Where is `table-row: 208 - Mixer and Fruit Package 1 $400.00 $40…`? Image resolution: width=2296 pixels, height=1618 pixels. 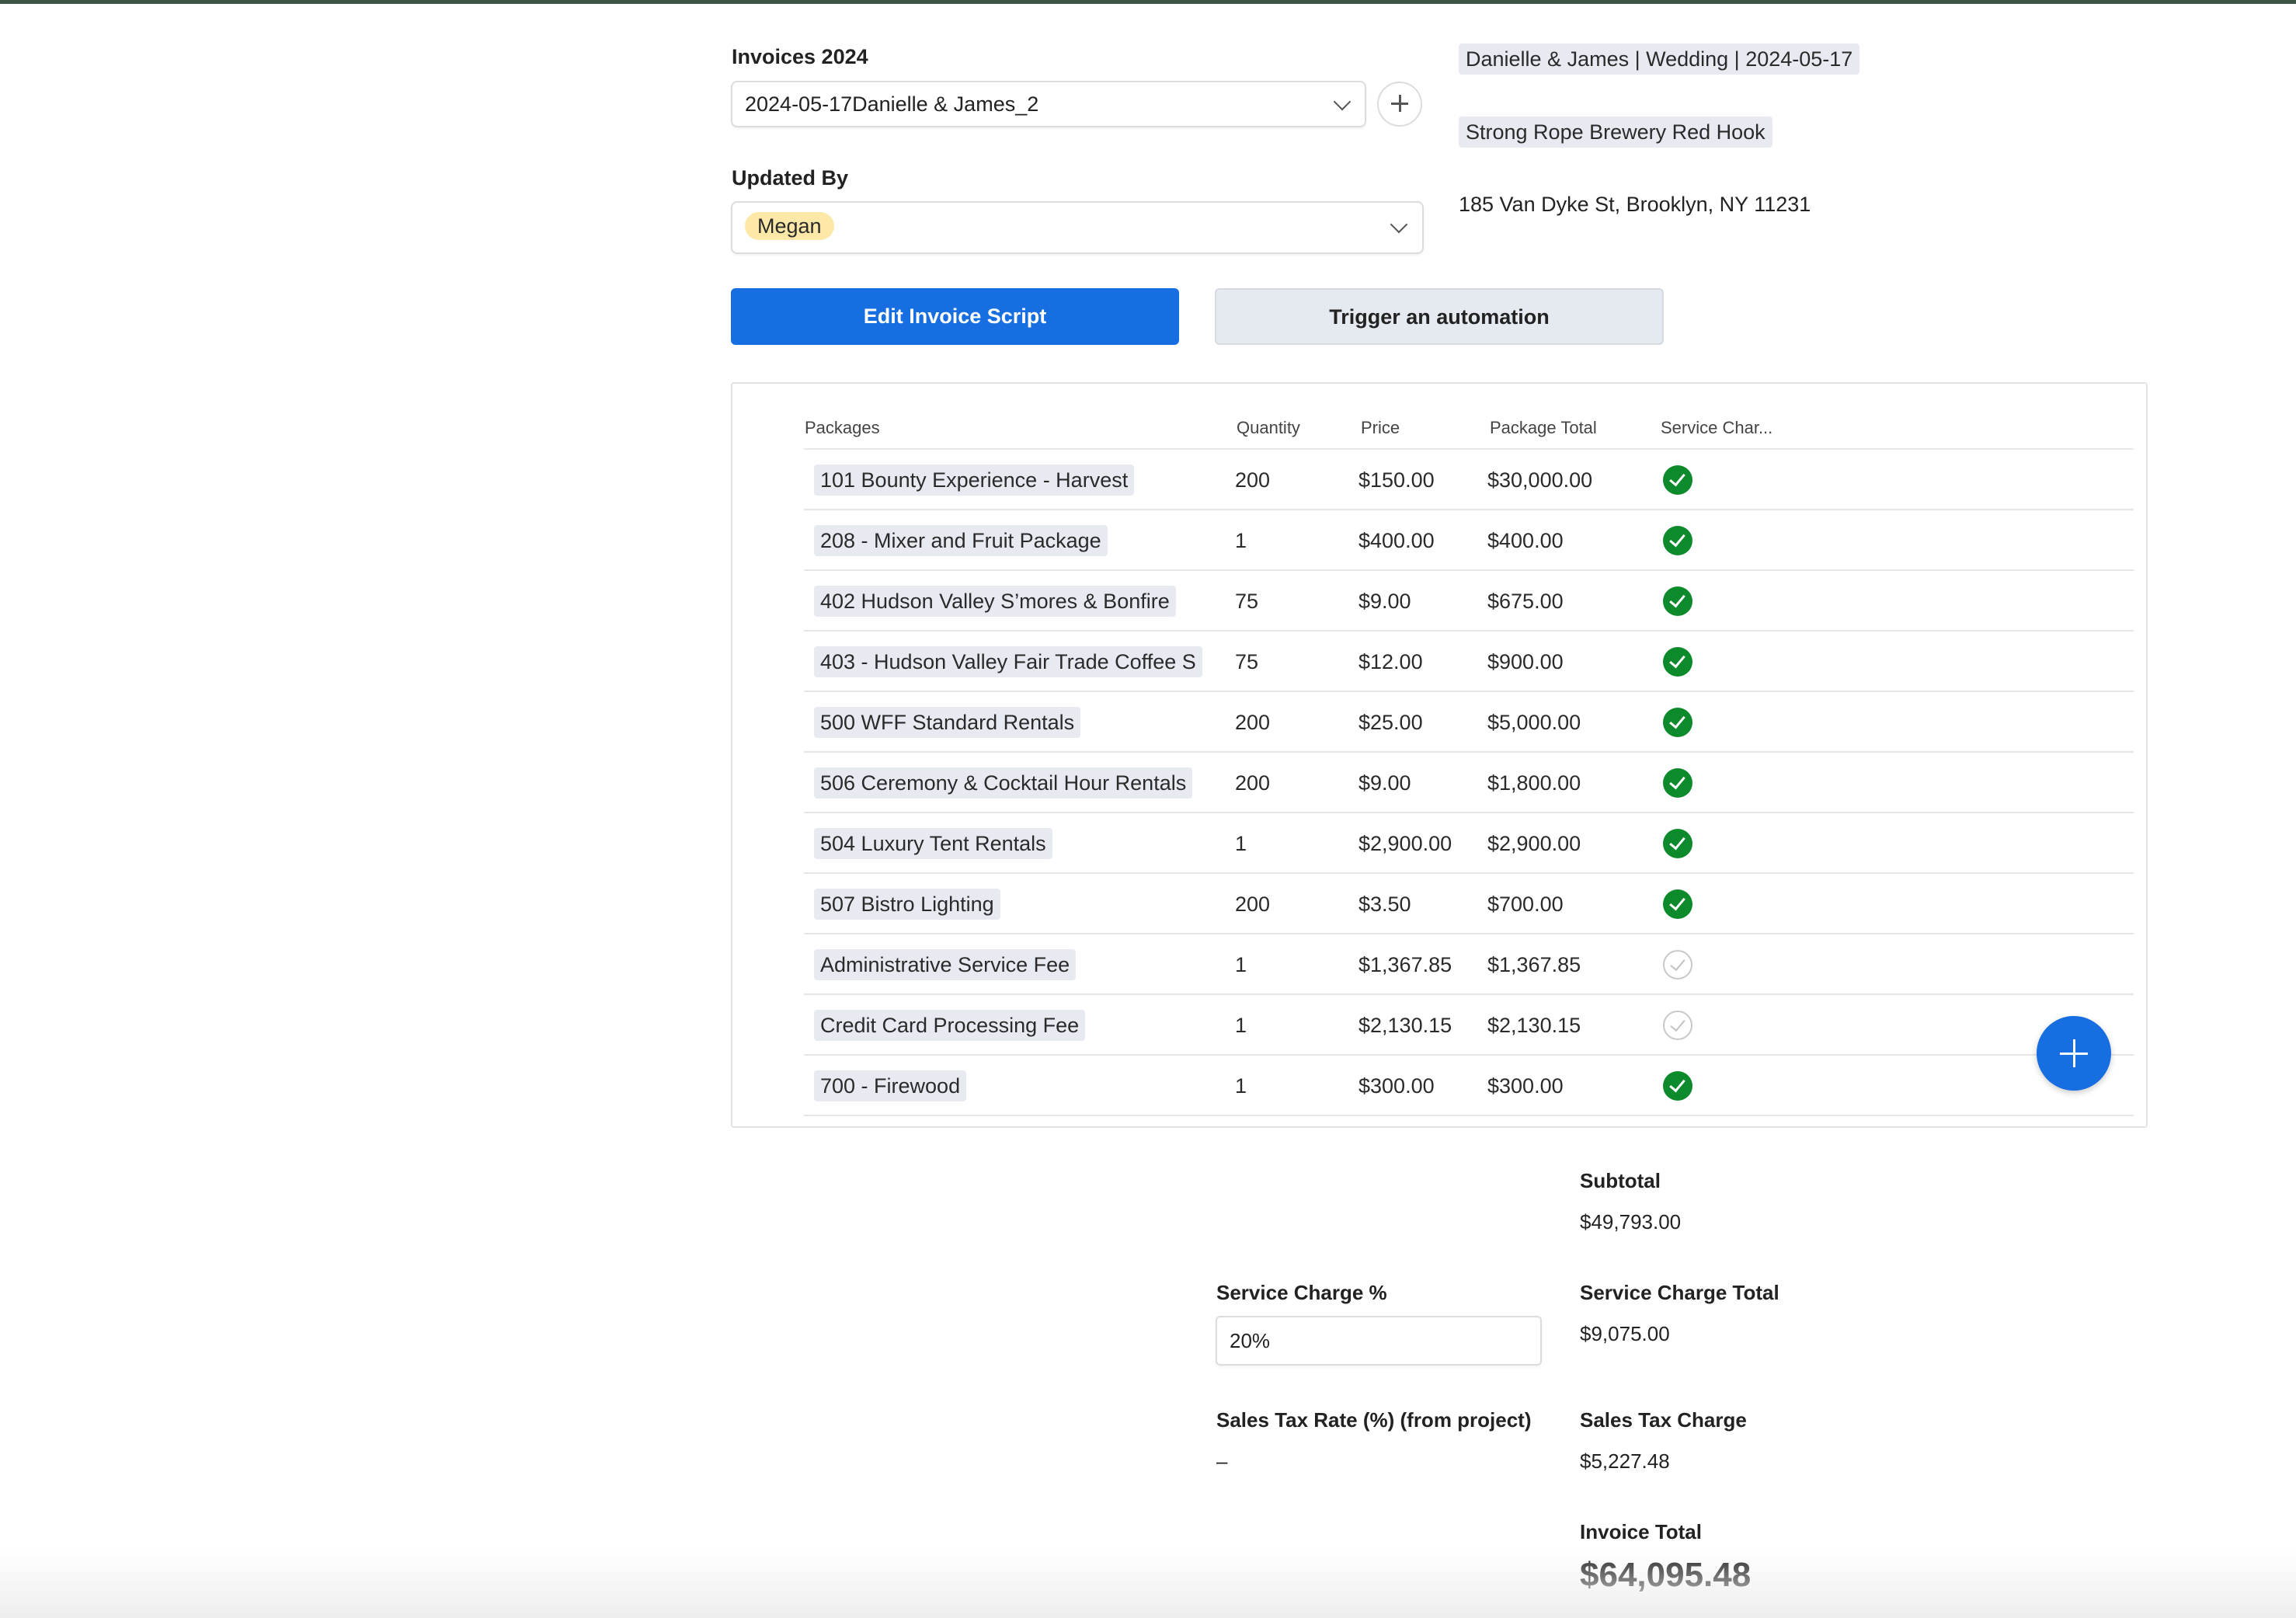
table-row: 208 - Mixer and Fruit Package 1 $400.00 $40… is located at coordinates (1469, 540).